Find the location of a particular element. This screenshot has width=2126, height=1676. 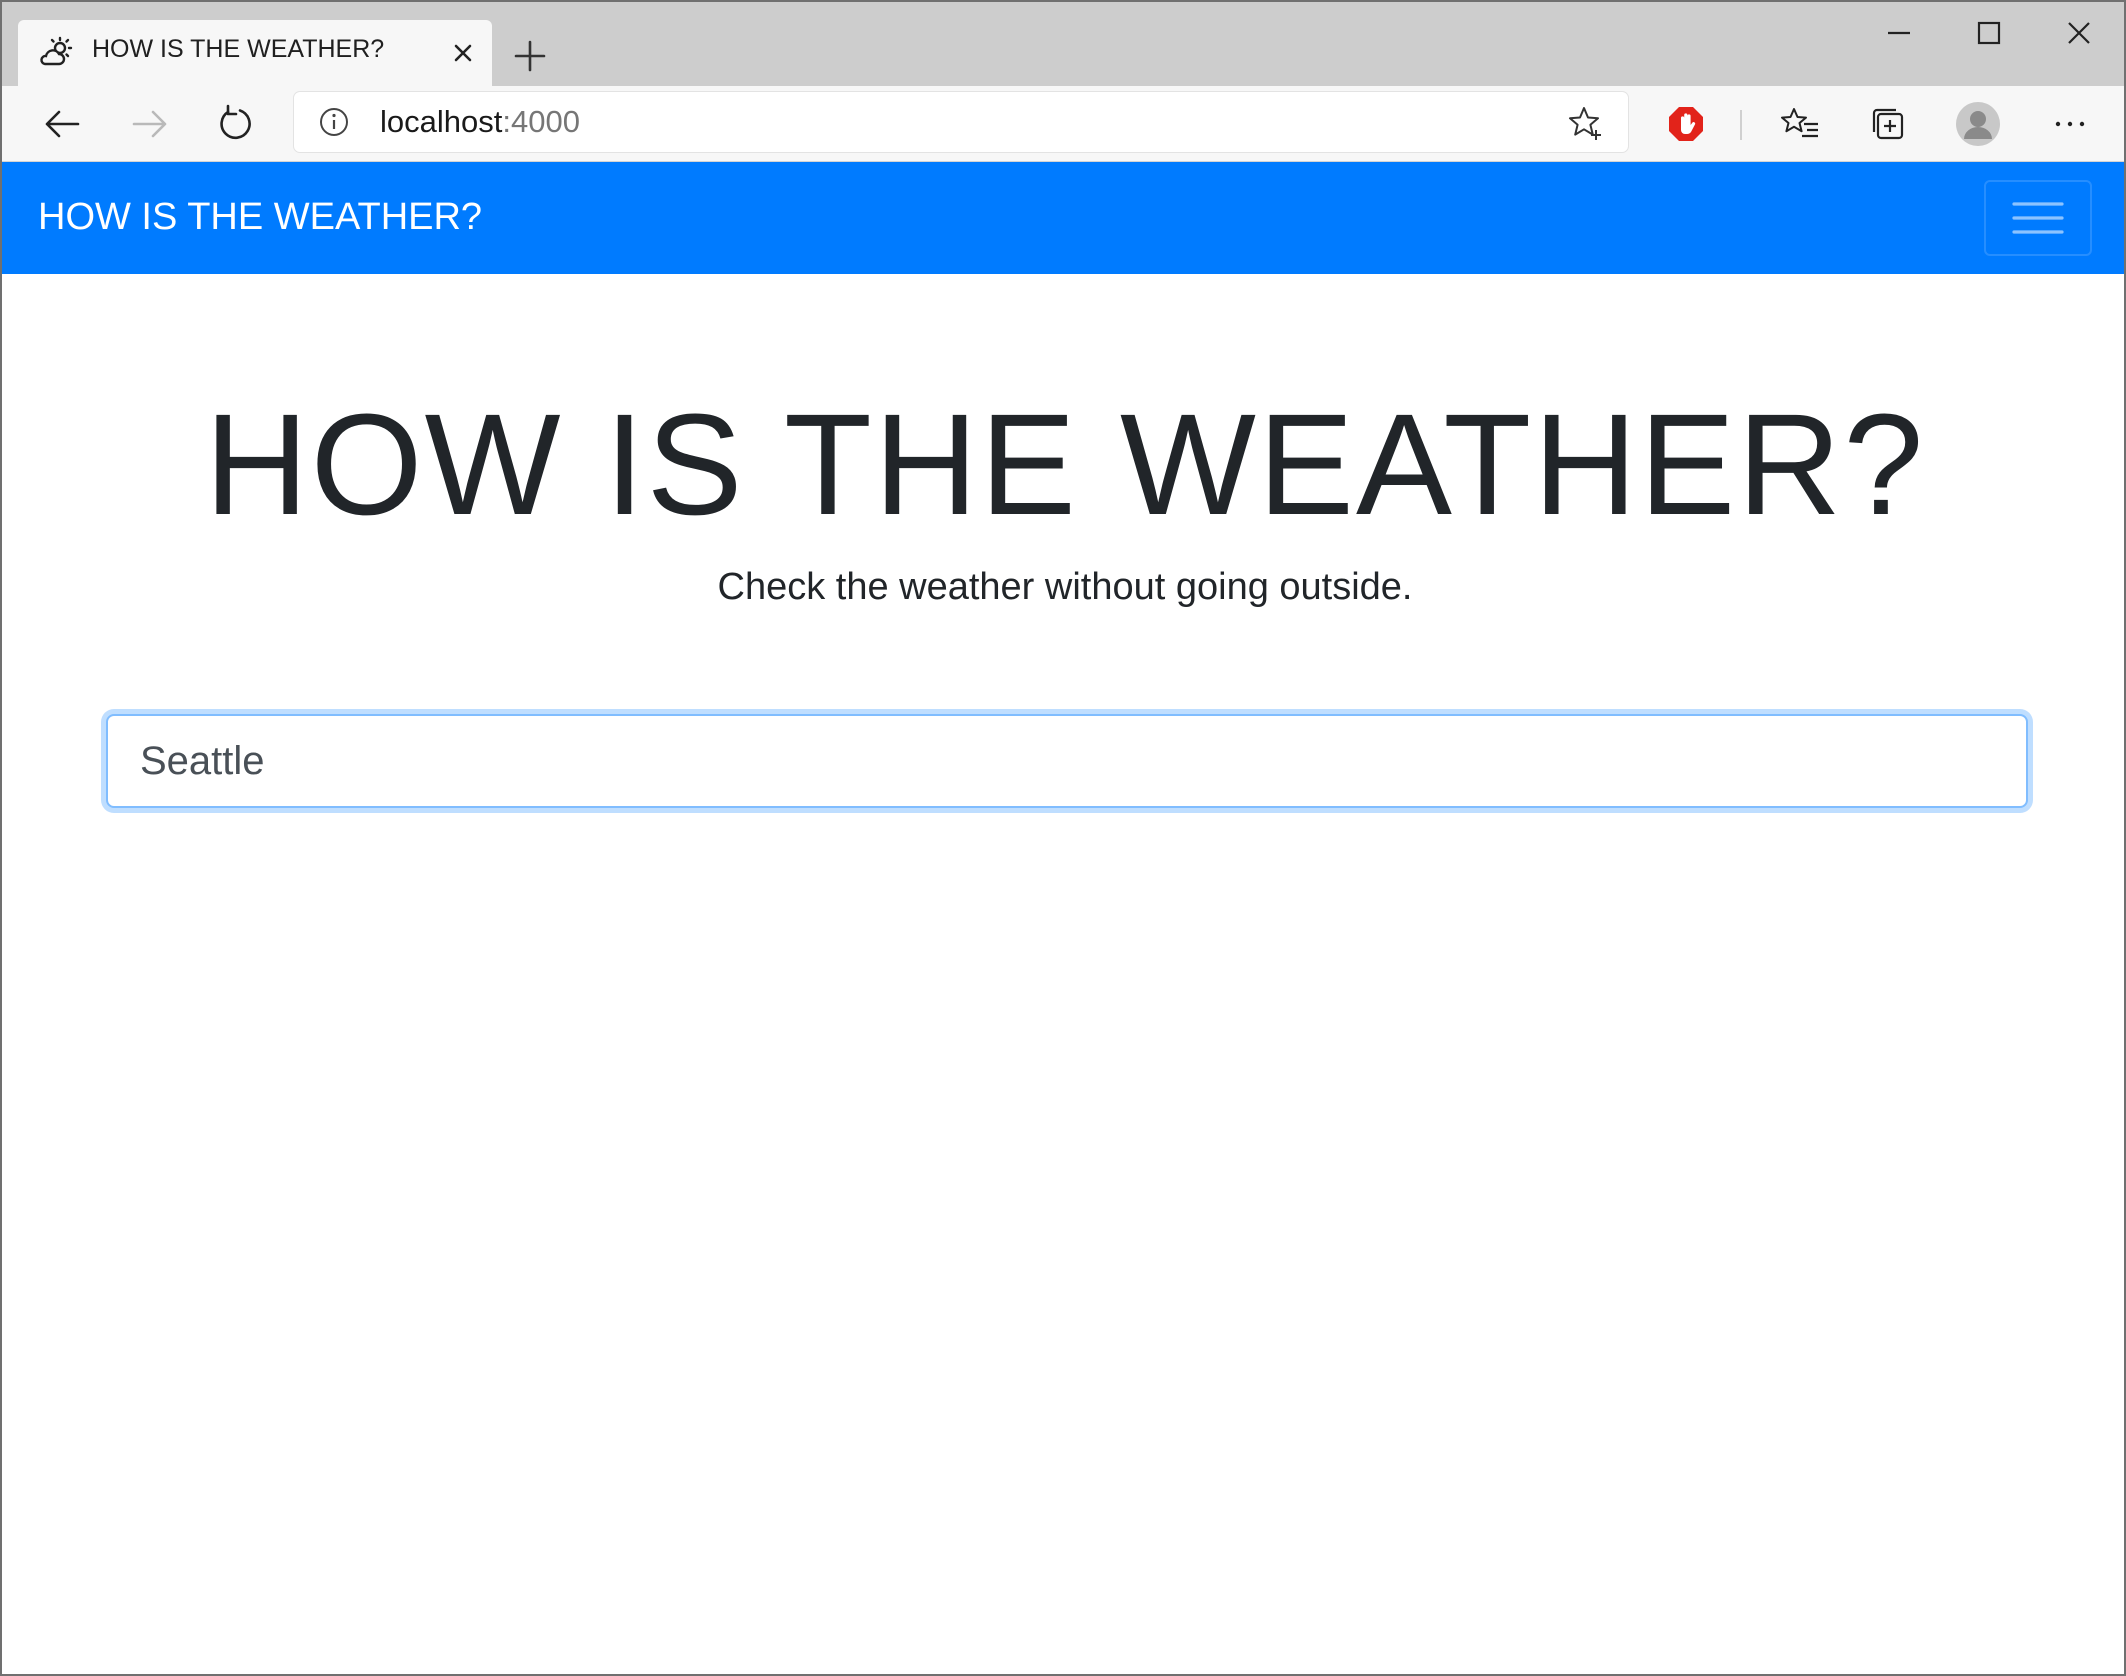

adblock-stop-icon is located at coordinates (1686, 124).